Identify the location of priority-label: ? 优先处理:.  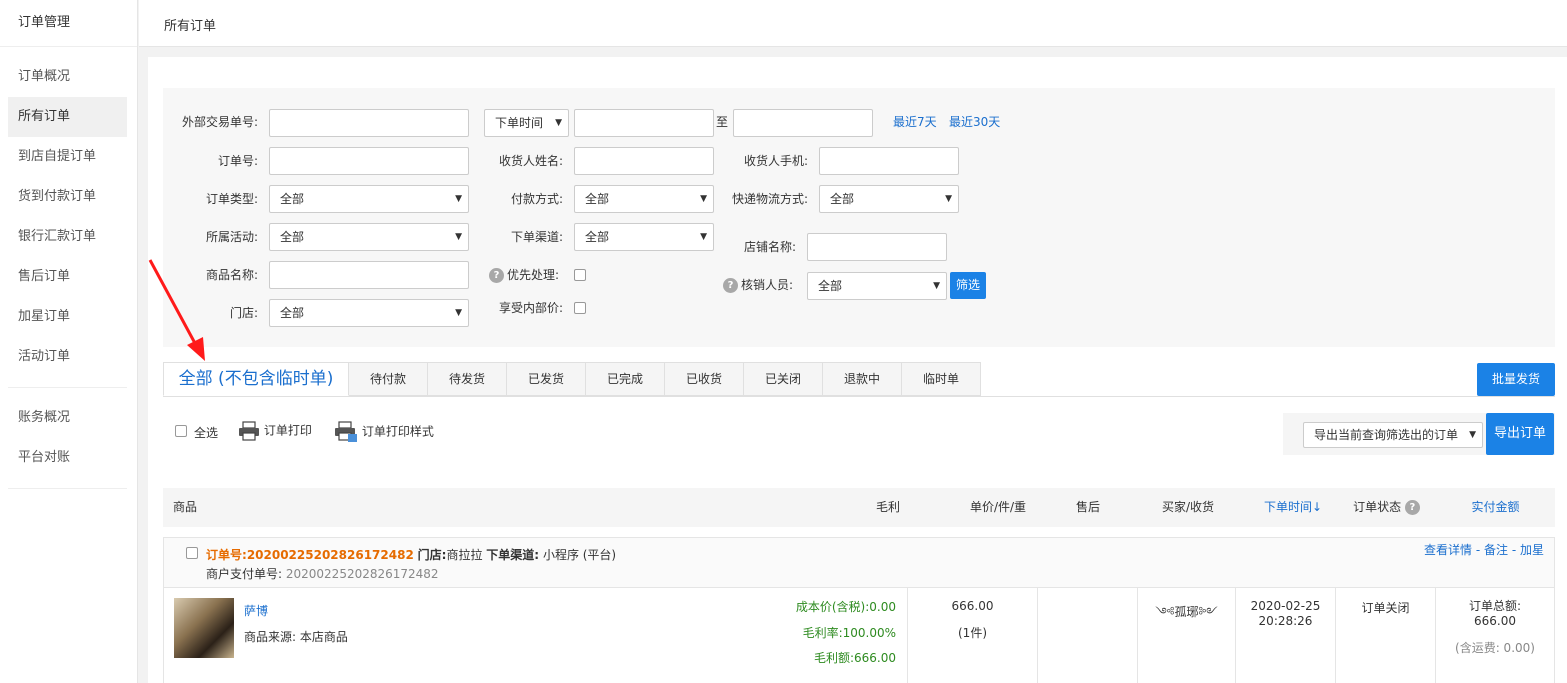
(529, 275).